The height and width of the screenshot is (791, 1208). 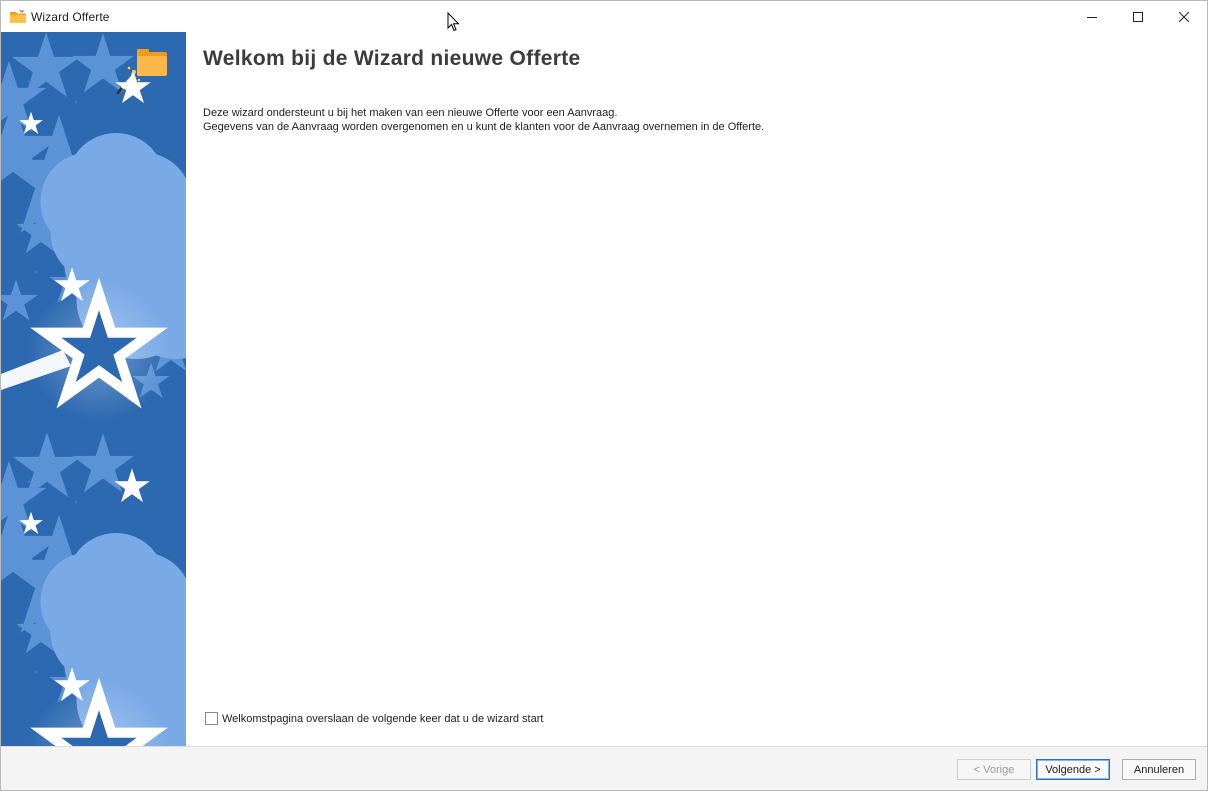 I want to click on next-button: Volgende >, so click(x=1073, y=769).